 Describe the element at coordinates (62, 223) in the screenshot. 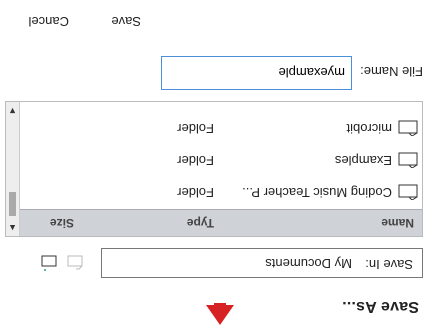

I see `column-size: Size` at that location.